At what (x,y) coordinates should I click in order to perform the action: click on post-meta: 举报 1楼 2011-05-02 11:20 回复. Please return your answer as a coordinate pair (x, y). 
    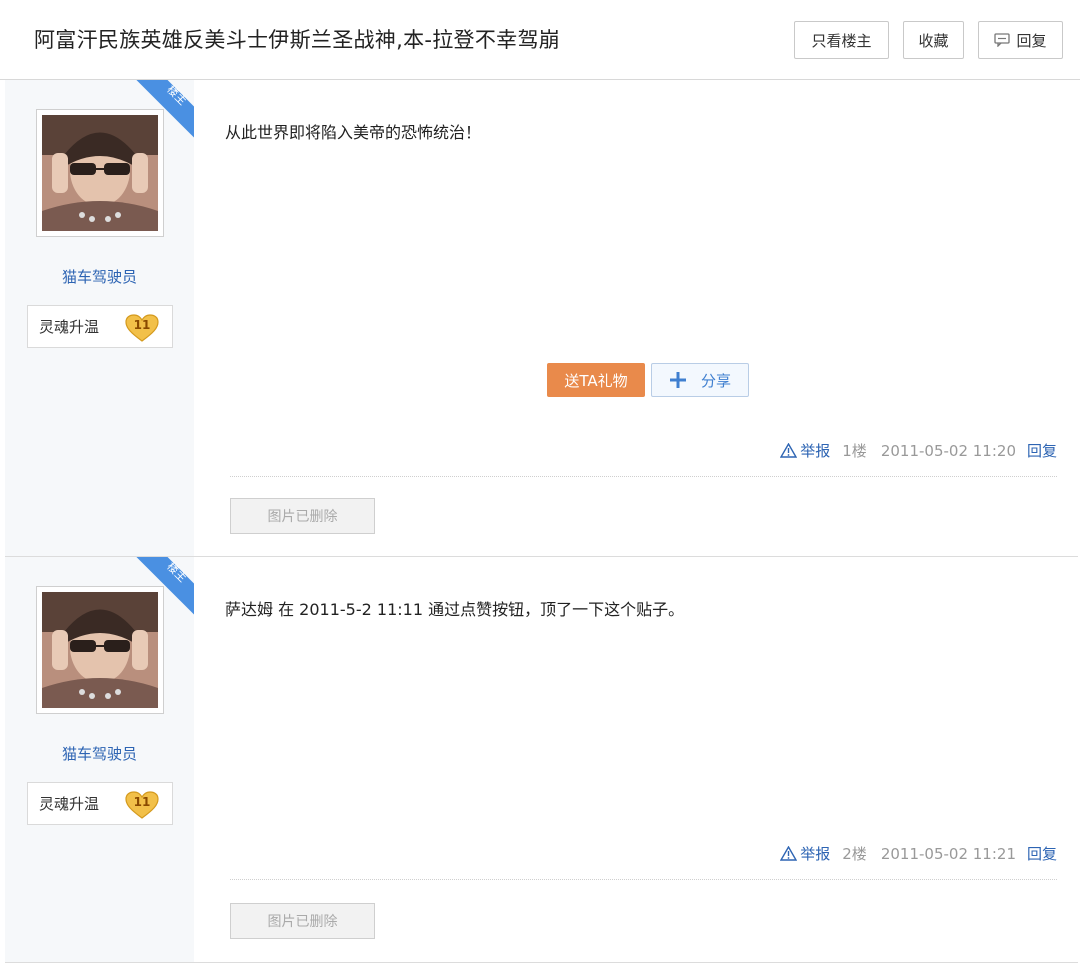
    Looking at the image, I should click on (918, 450).